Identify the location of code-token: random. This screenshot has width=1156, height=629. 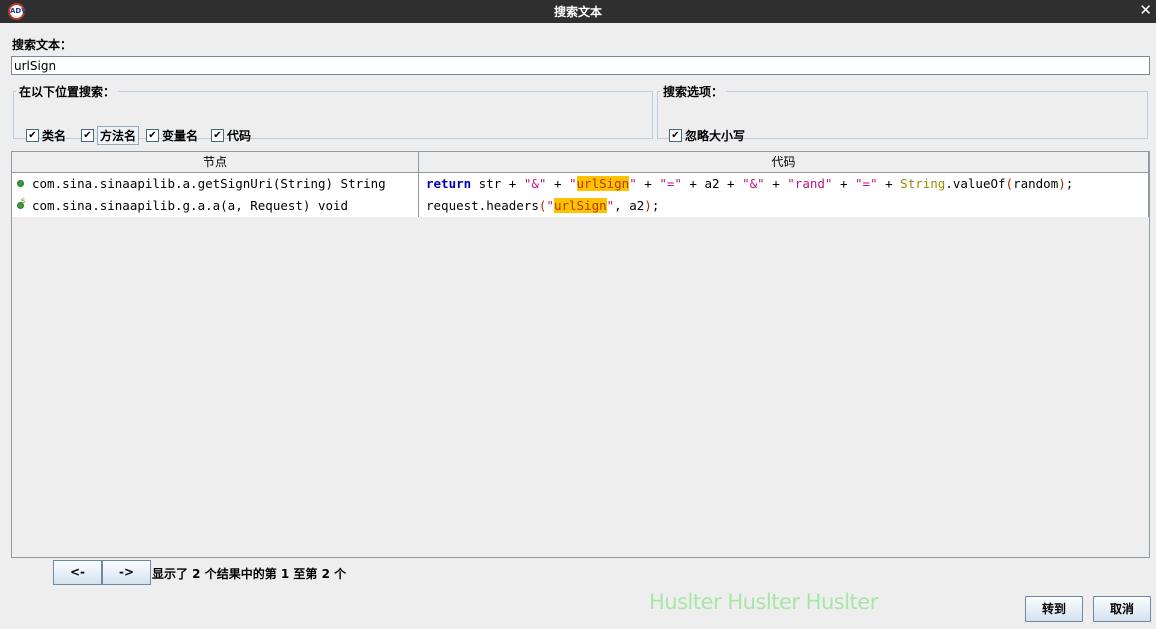
(1036, 183).